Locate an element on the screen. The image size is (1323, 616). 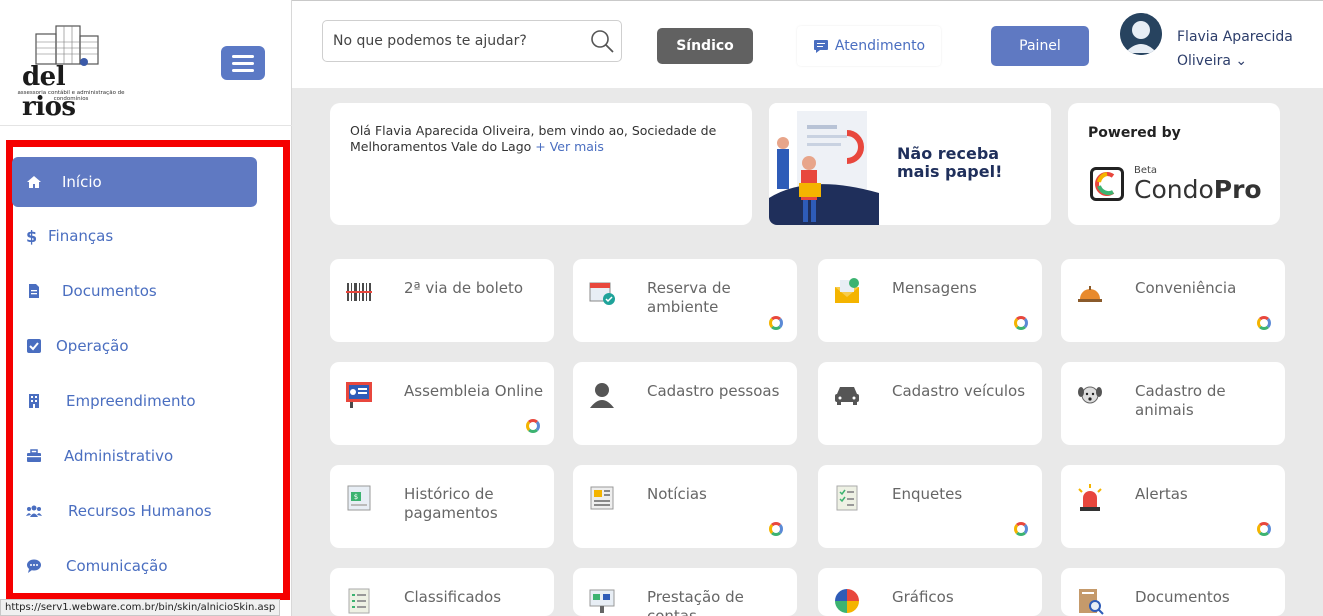
feature-tile-label: Prestação de contas is located at coordinates (695, 602).